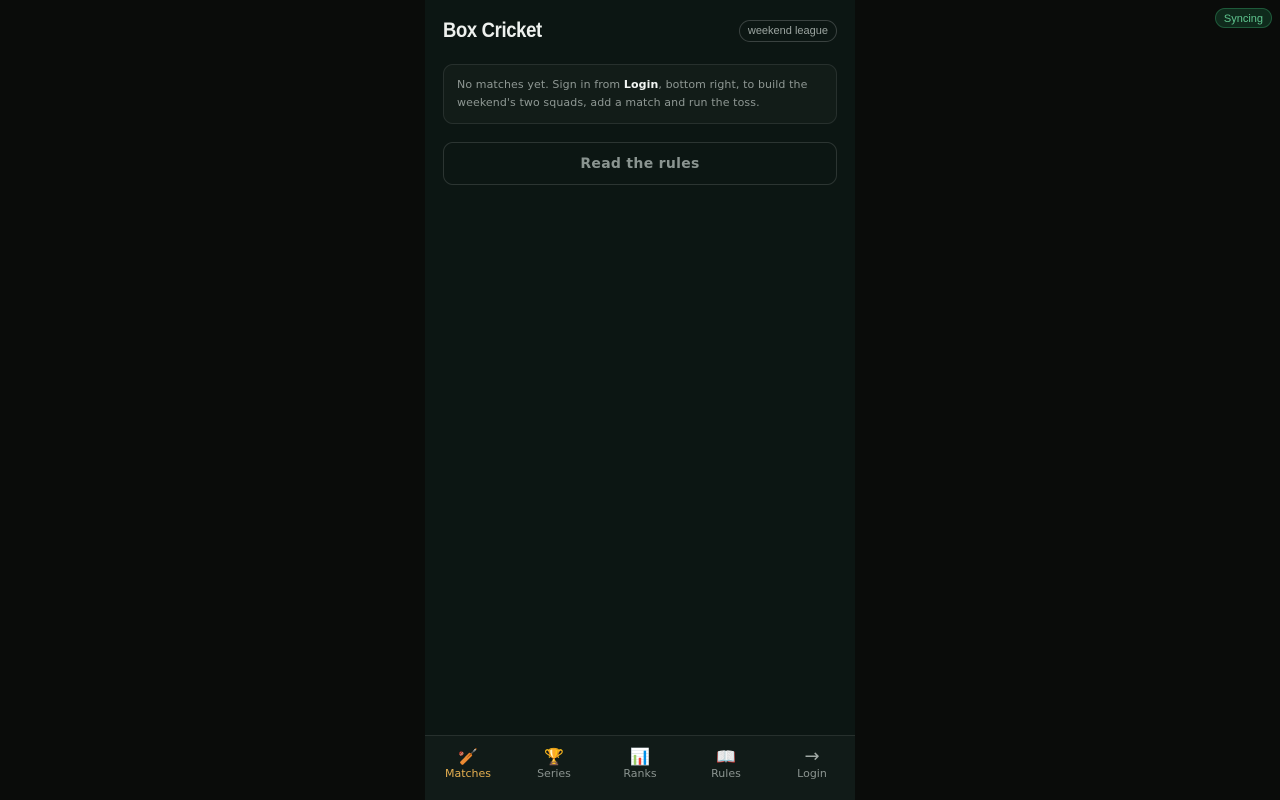 The height and width of the screenshot is (800, 1280). I want to click on page-title: Box Cricket, so click(492, 30).